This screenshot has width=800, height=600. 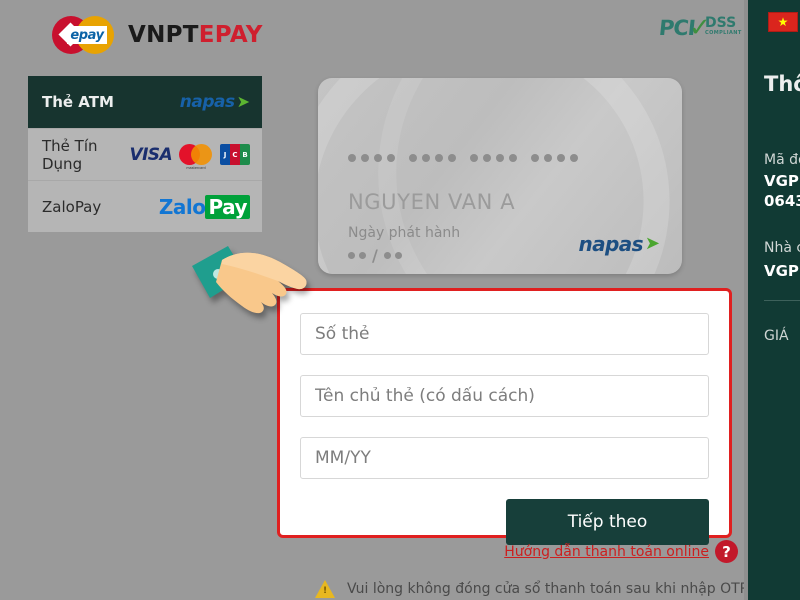 I want to click on merchant-value: VGP, so click(x=781, y=271).